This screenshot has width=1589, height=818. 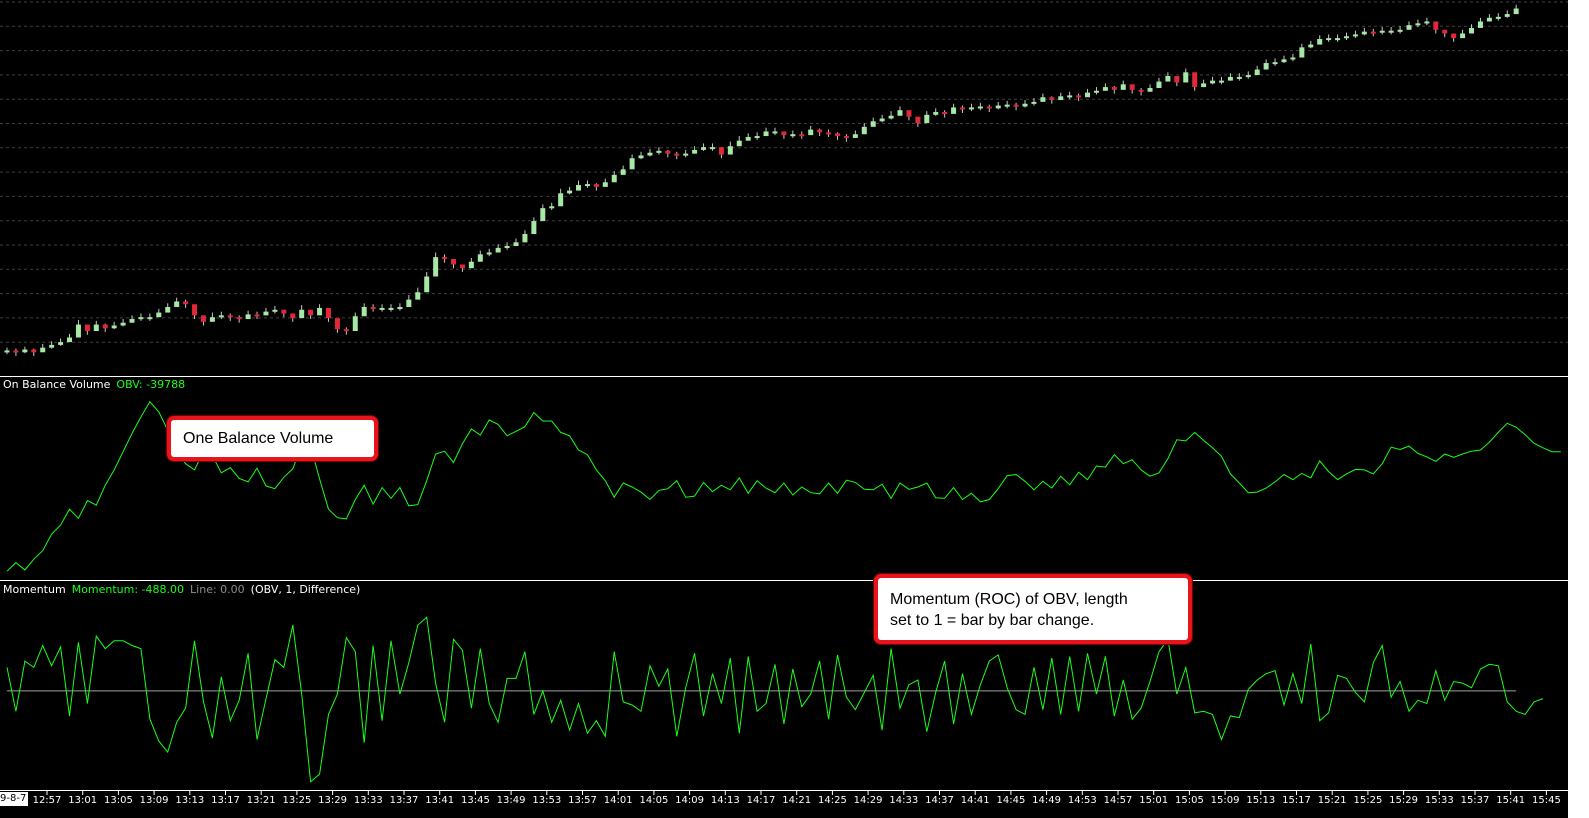 What do you see at coordinates (217, 589) in the screenshot?
I see `zero-line-readout: Line: 0.00` at bounding box center [217, 589].